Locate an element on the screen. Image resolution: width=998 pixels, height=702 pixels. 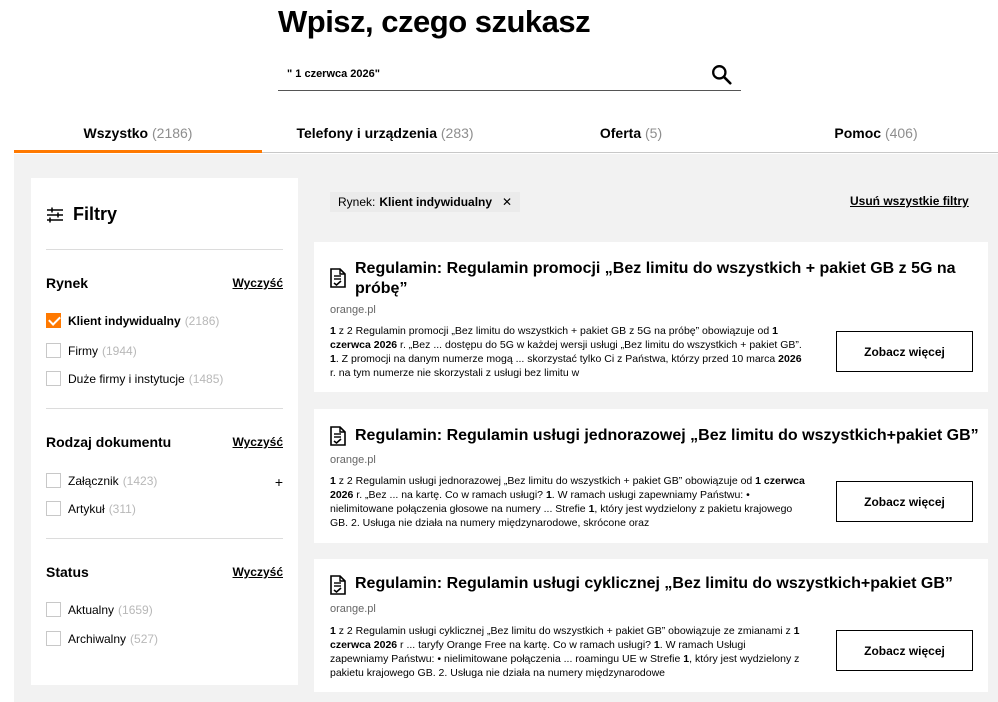
filters-header: Filtry is located at coordinates (81, 214).